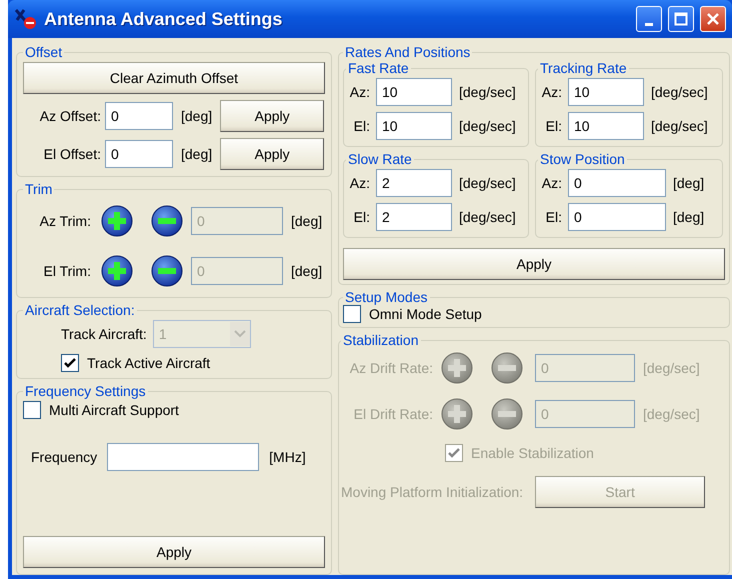 The image size is (732, 579). I want to click on group-title: Fast Rate, so click(378, 68).